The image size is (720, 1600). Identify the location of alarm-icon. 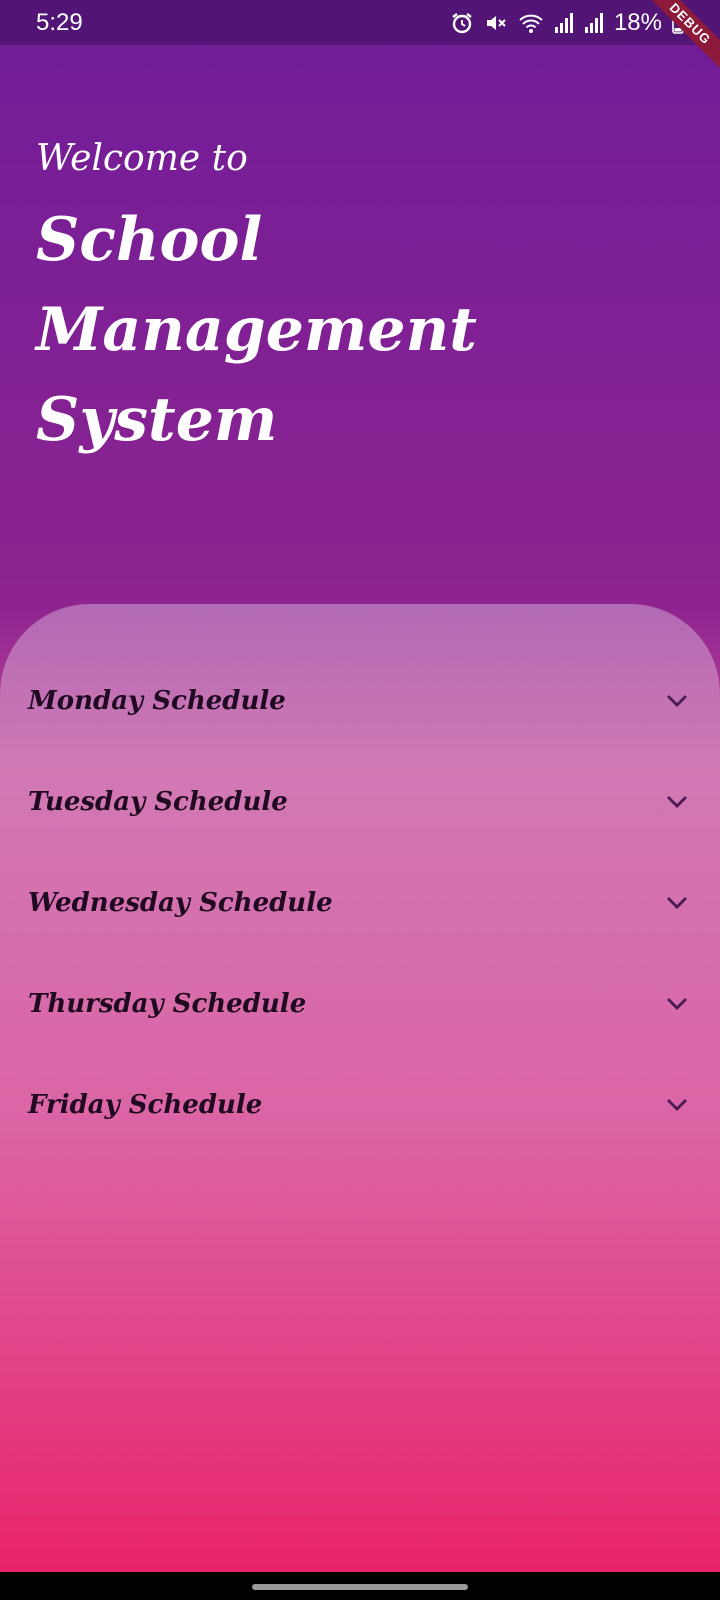
(462, 23).